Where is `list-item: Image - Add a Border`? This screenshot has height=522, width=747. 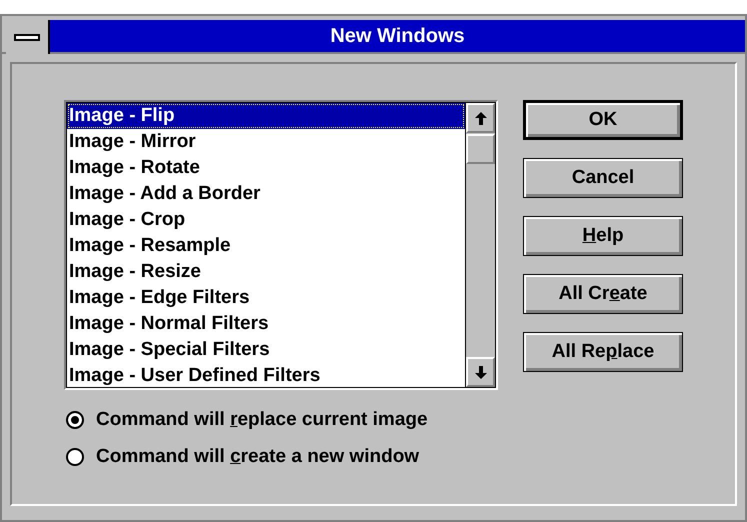
list-item: Image - Add a Border is located at coordinates (266, 194).